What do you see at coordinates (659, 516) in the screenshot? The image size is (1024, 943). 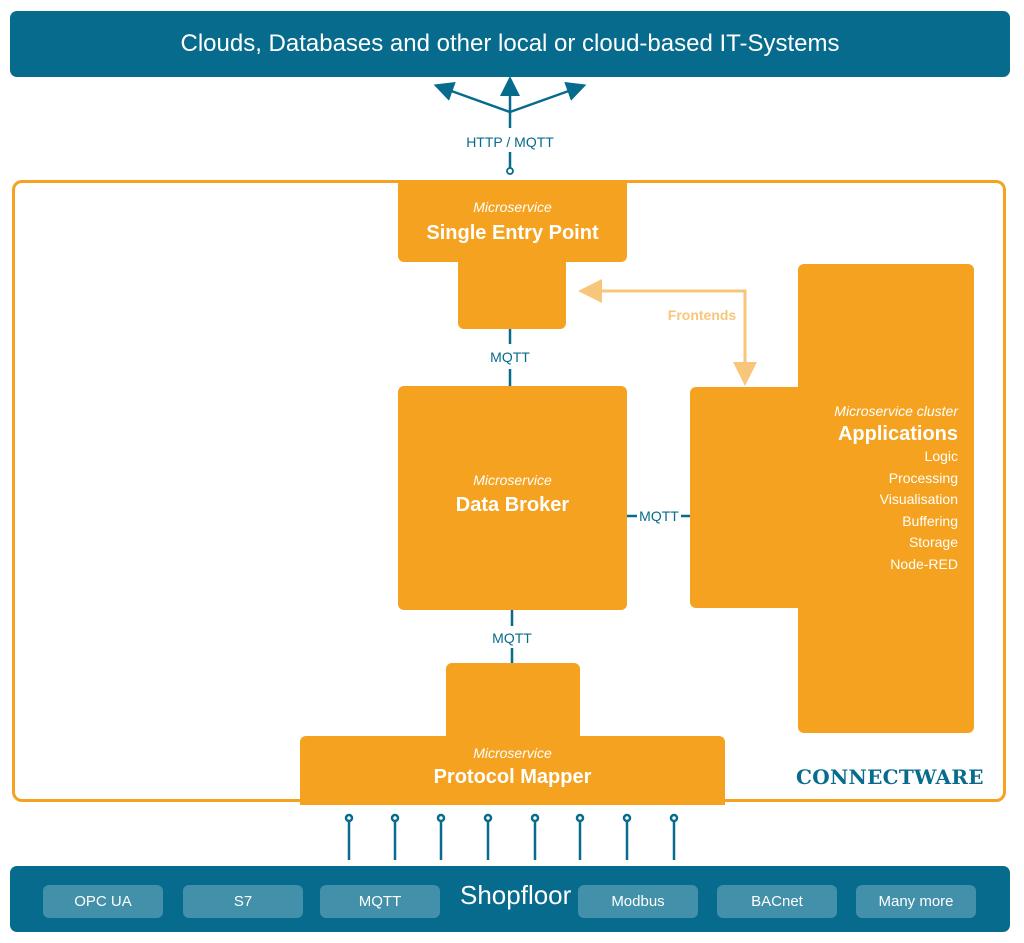 I see `mqtt-label-apps: MQTT` at bounding box center [659, 516].